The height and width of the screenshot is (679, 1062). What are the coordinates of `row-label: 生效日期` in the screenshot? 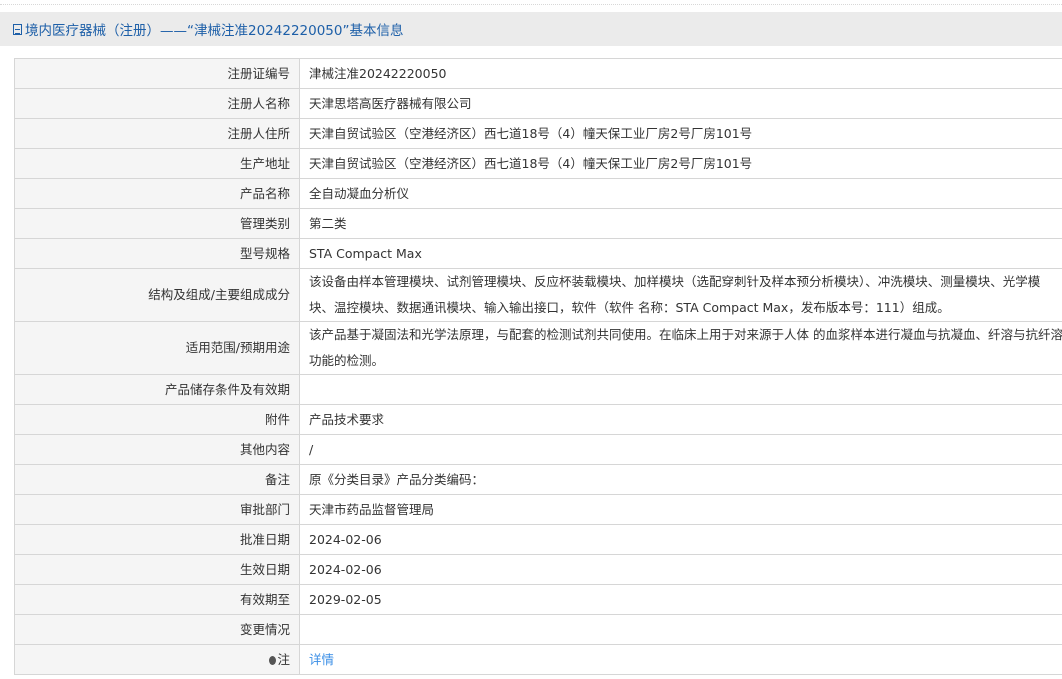 It's located at (157, 569).